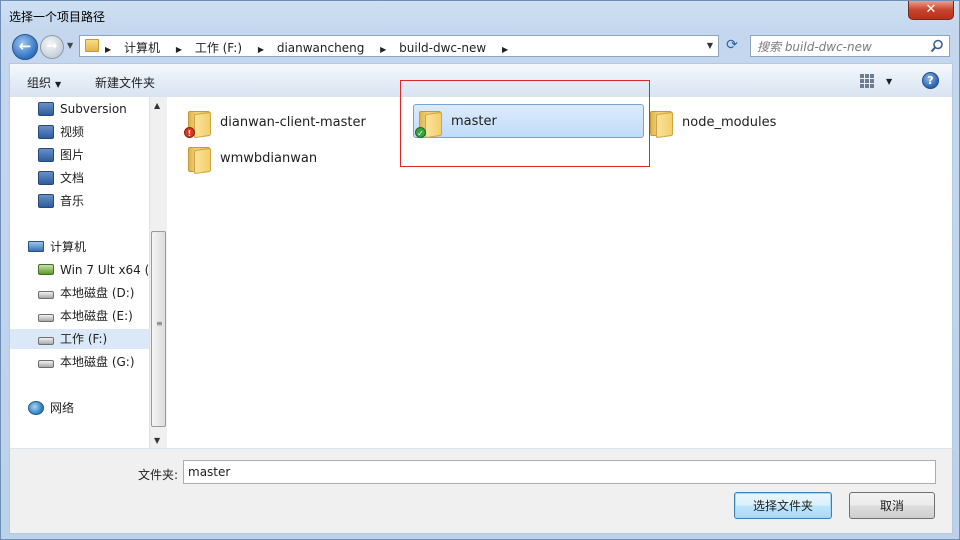  Describe the element at coordinates (528, 121) in the screenshot. I see `folder-item-selected: ✓ master` at that location.